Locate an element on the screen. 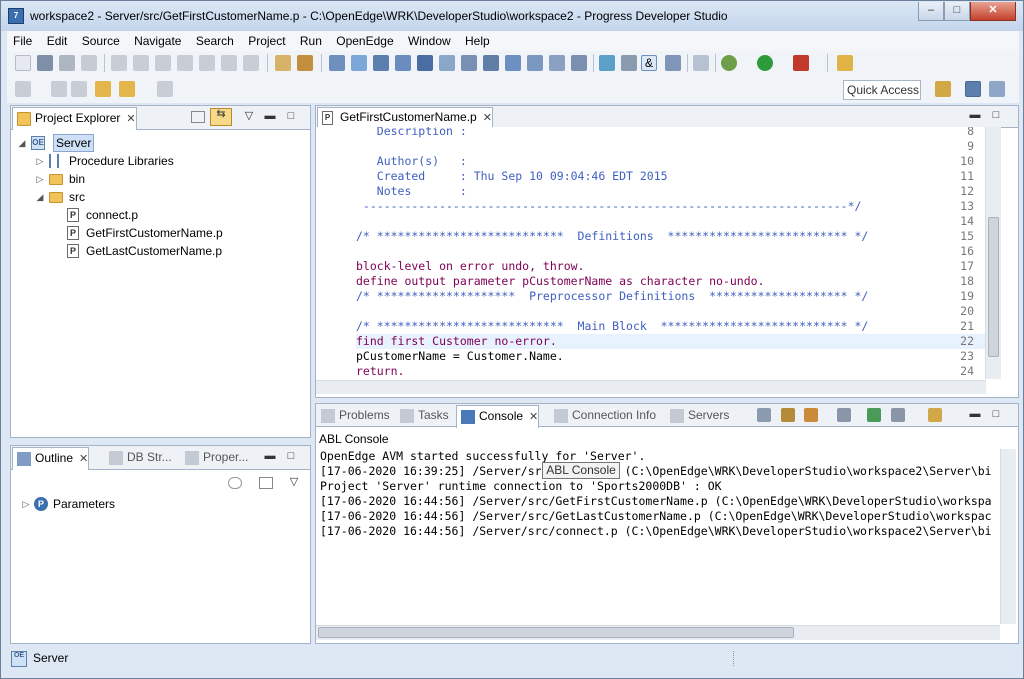  debug-icon is located at coordinates (729, 63).